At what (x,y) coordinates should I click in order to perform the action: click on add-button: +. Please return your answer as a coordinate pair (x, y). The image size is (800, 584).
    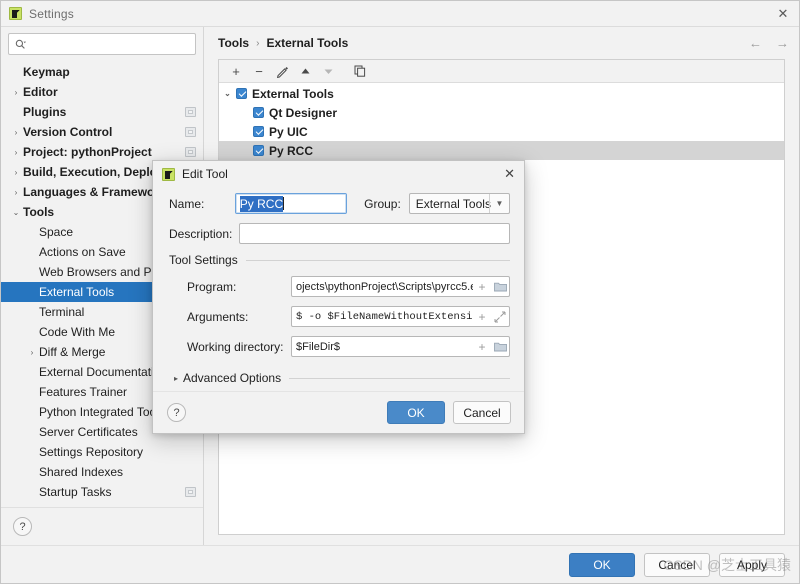
    Looking at the image, I should click on (236, 71).